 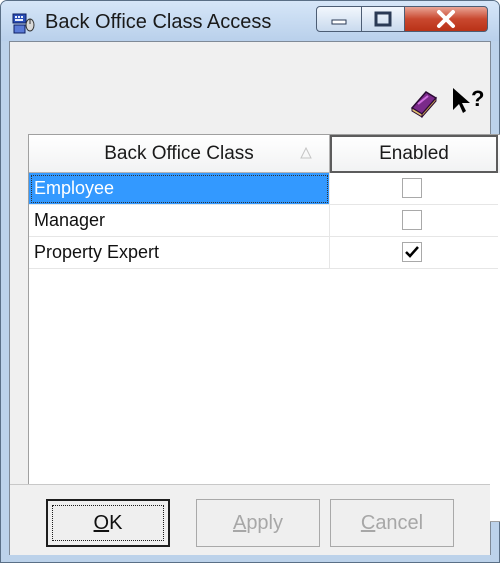 I want to click on column-header-label: Back Office Class, so click(x=179, y=153).